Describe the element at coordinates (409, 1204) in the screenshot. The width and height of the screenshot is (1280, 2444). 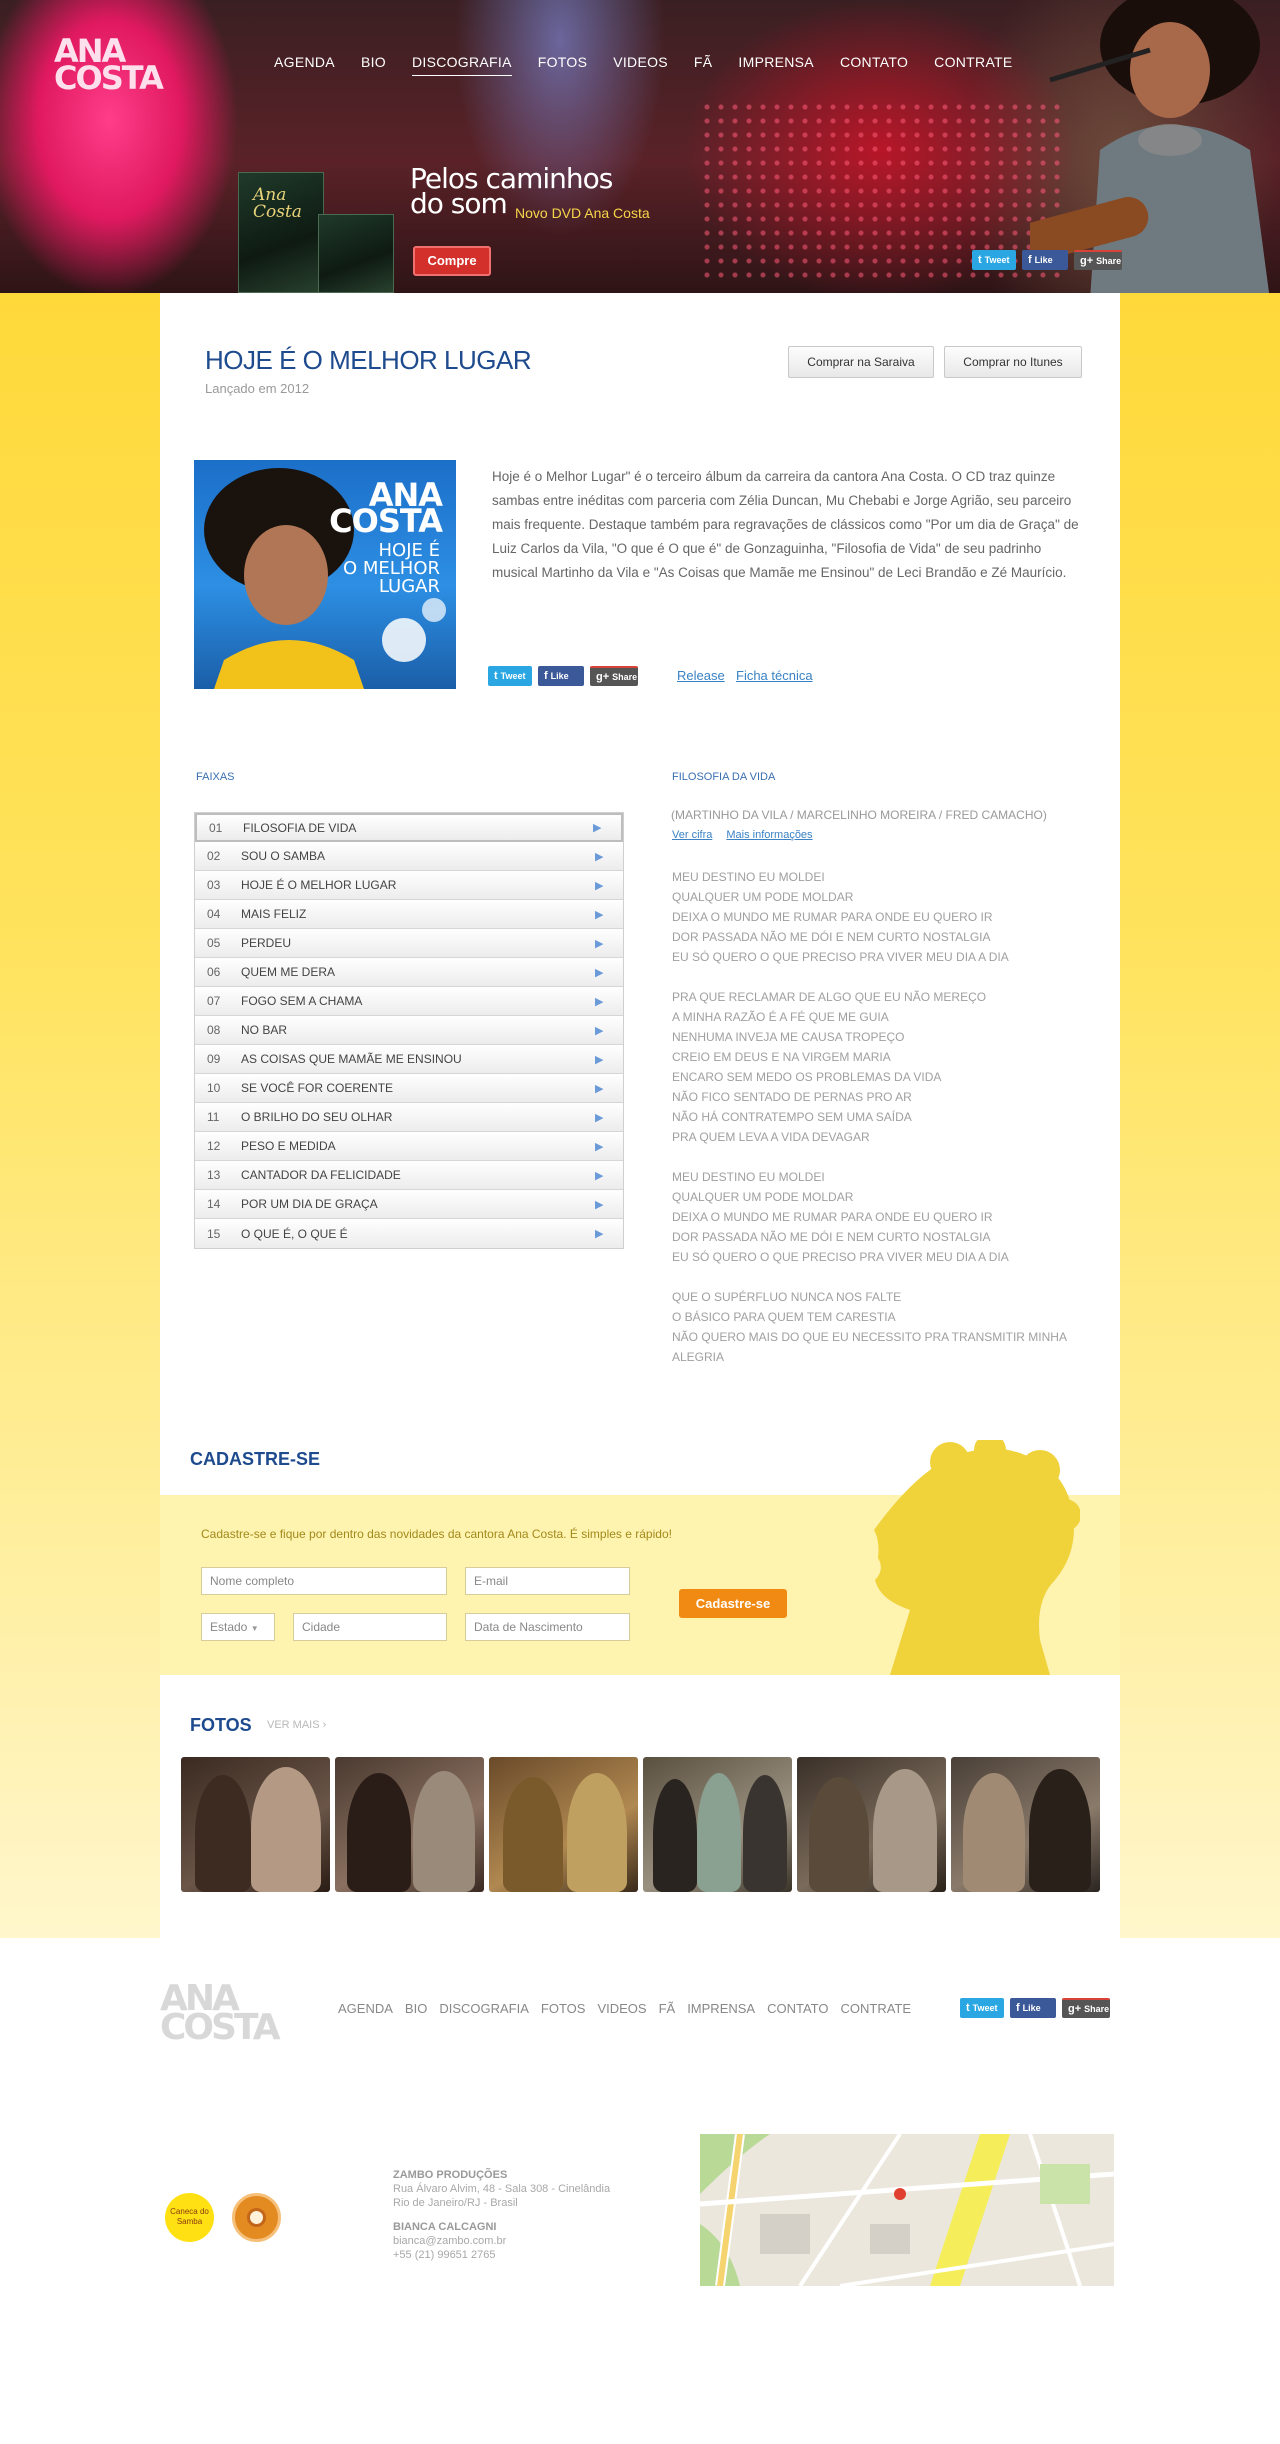
I see `track-row: 14 POR UM DIA DE GRAÇA ▶` at that location.